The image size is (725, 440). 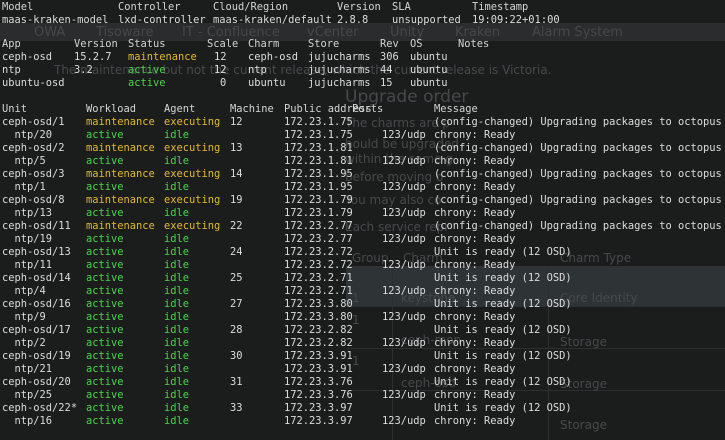 I want to click on model-header-sla-label: SLA, so click(x=401, y=7).